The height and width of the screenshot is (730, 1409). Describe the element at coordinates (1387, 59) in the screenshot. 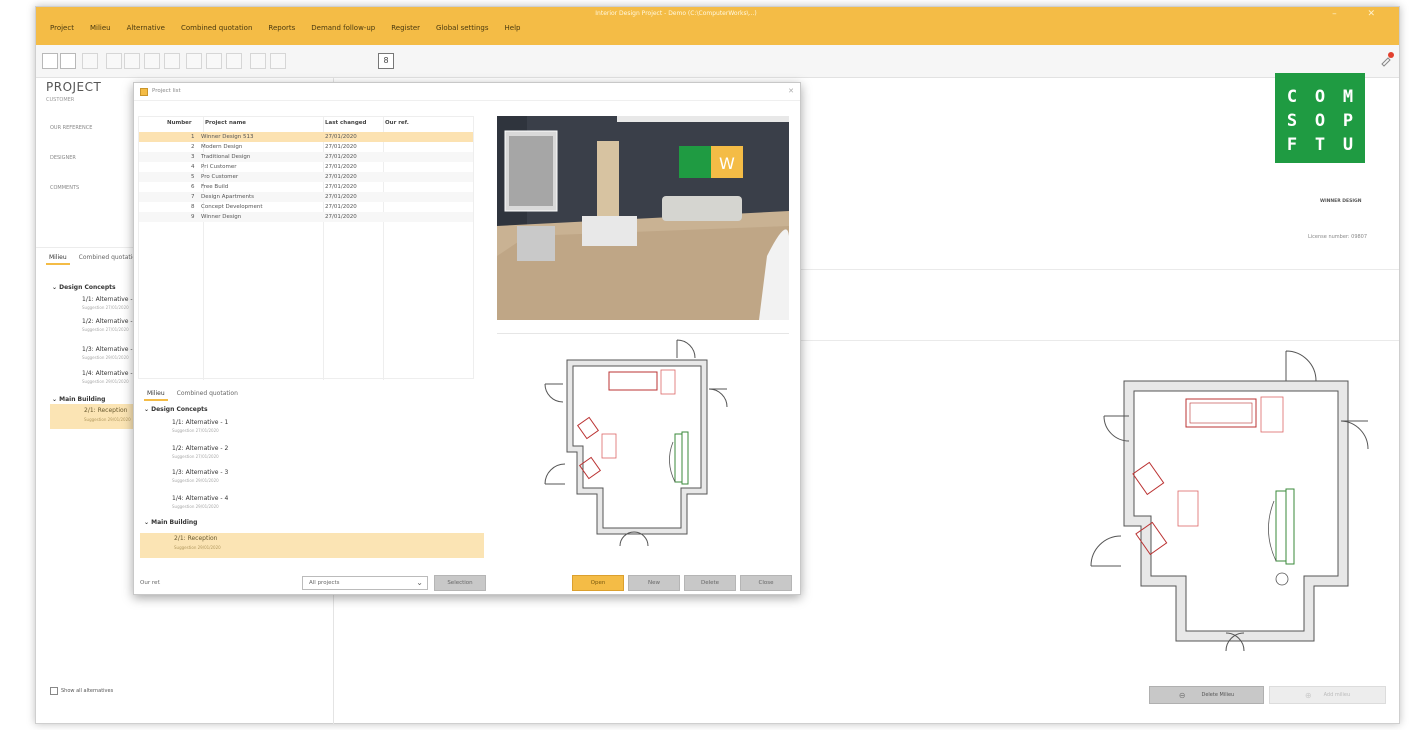

I see `notification-pin-icon` at that location.